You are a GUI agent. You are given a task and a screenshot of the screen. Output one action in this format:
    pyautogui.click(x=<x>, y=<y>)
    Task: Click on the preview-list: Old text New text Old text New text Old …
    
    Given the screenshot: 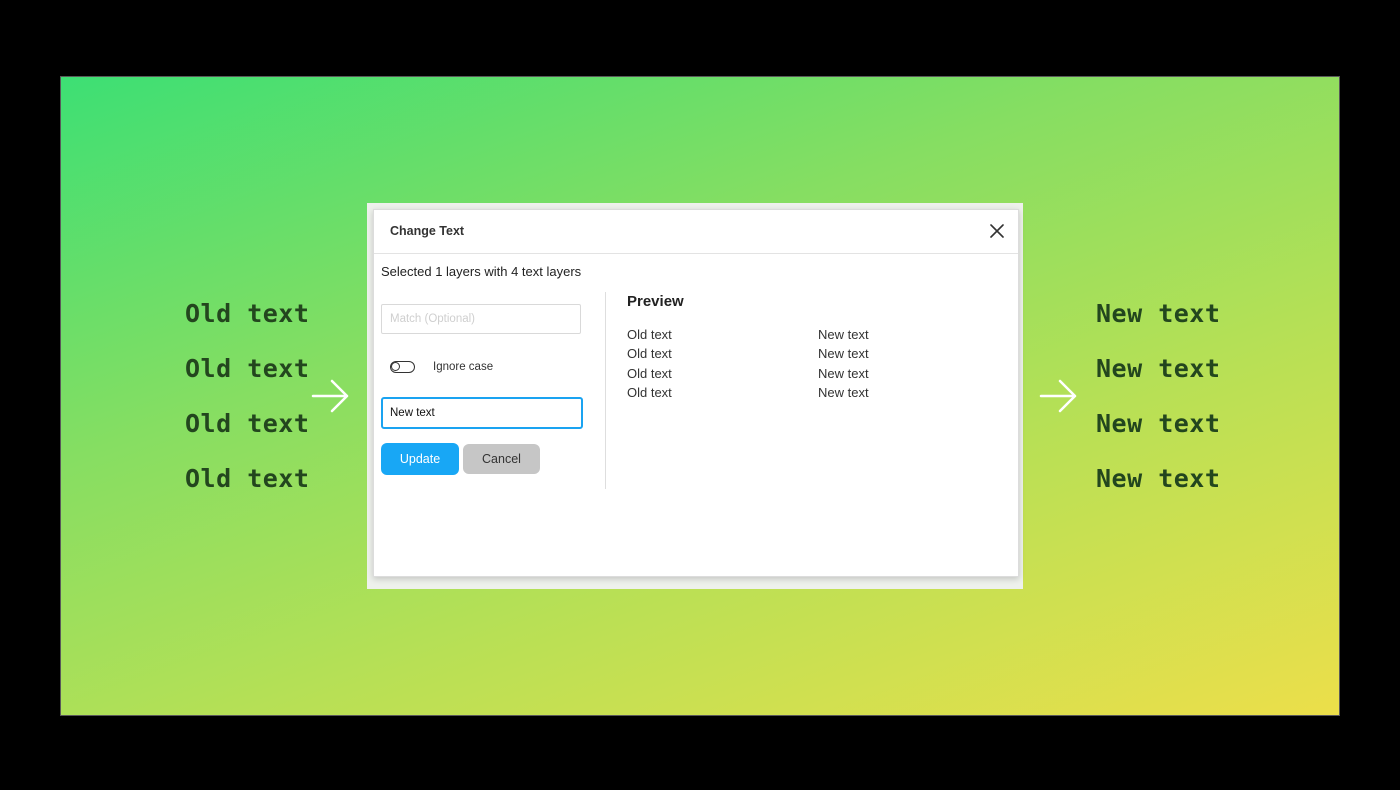 What is the action you would take?
    pyautogui.click(x=777, y=365)
    